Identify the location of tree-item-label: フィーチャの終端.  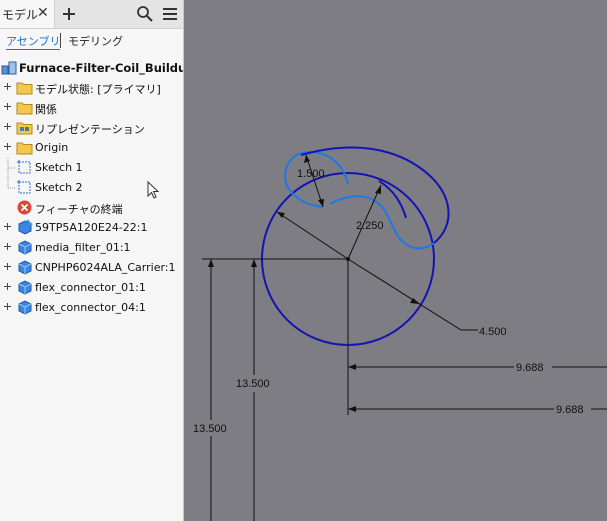
(79, 209).